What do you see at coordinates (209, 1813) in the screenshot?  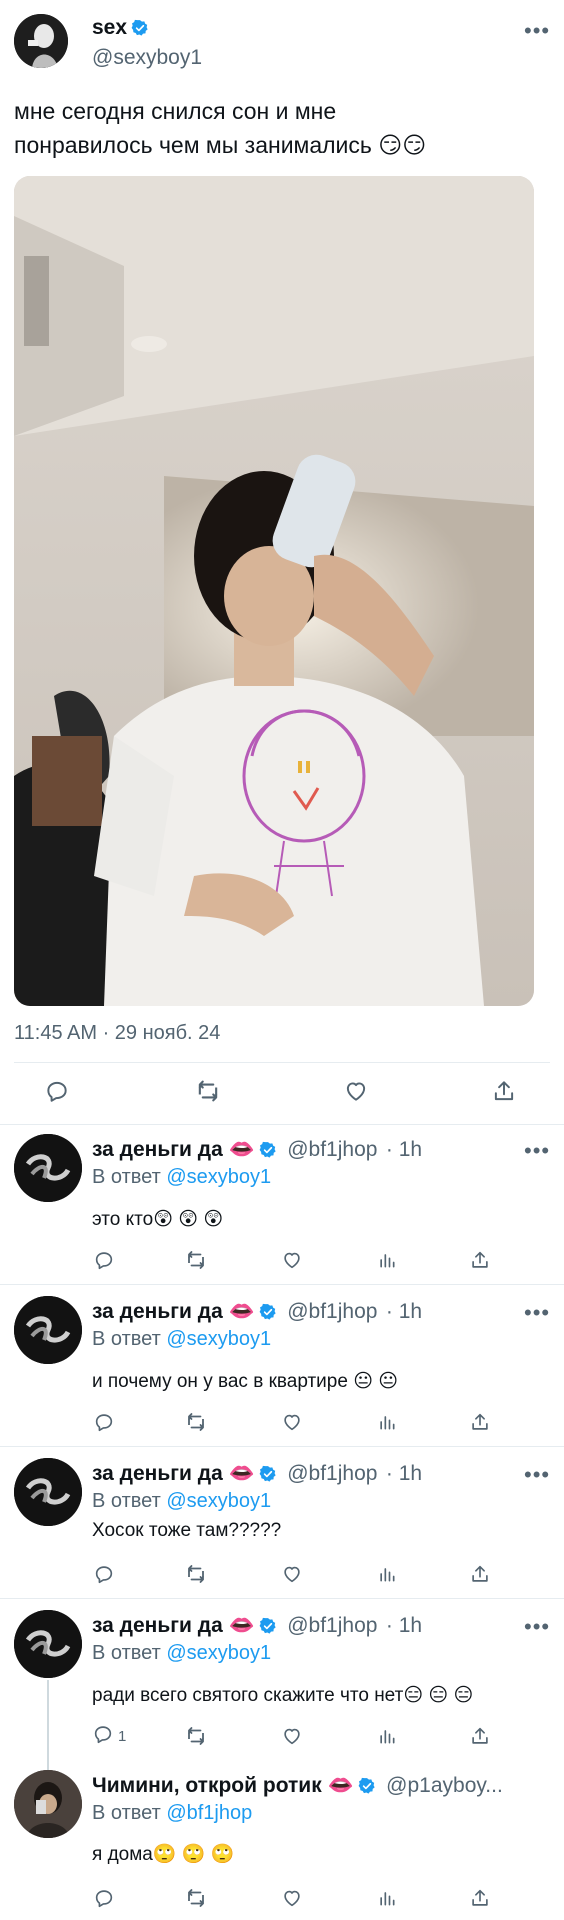 I see `reply-to-link: @bf1jhop` at bounding box center [209, 1813].